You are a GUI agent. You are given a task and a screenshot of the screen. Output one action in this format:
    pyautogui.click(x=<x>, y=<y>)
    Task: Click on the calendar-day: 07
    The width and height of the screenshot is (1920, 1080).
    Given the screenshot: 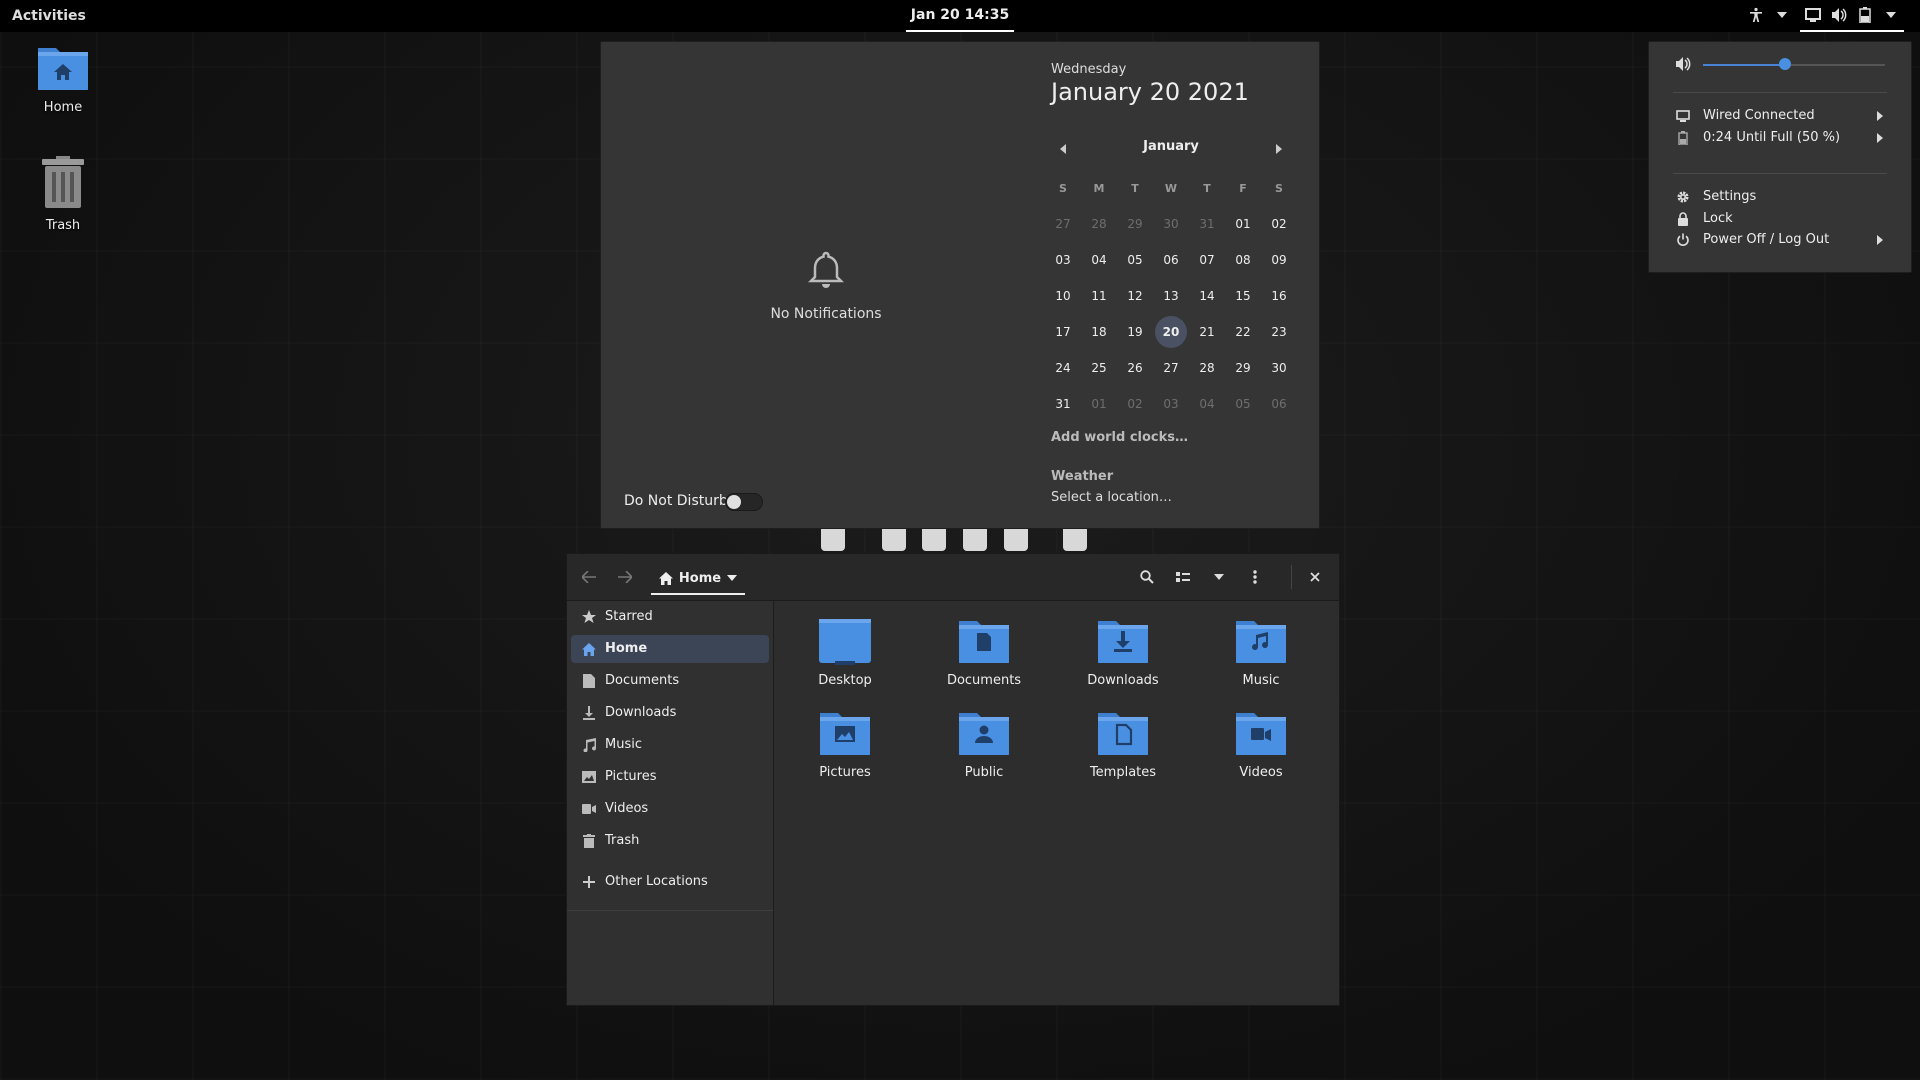 What is the action you would take?
    pyautogui.click(x=1207, y=260)
    